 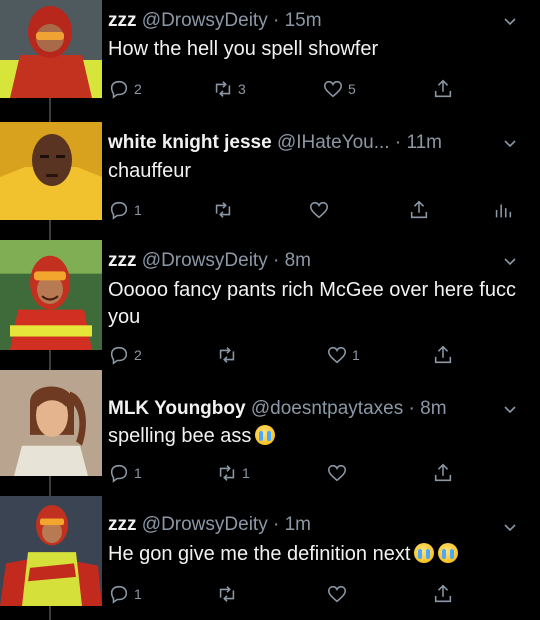 What do you see at coordinates (303, 20) in the screenshot?
I see `timestamp: 15m` at bounding box center [303, 20].